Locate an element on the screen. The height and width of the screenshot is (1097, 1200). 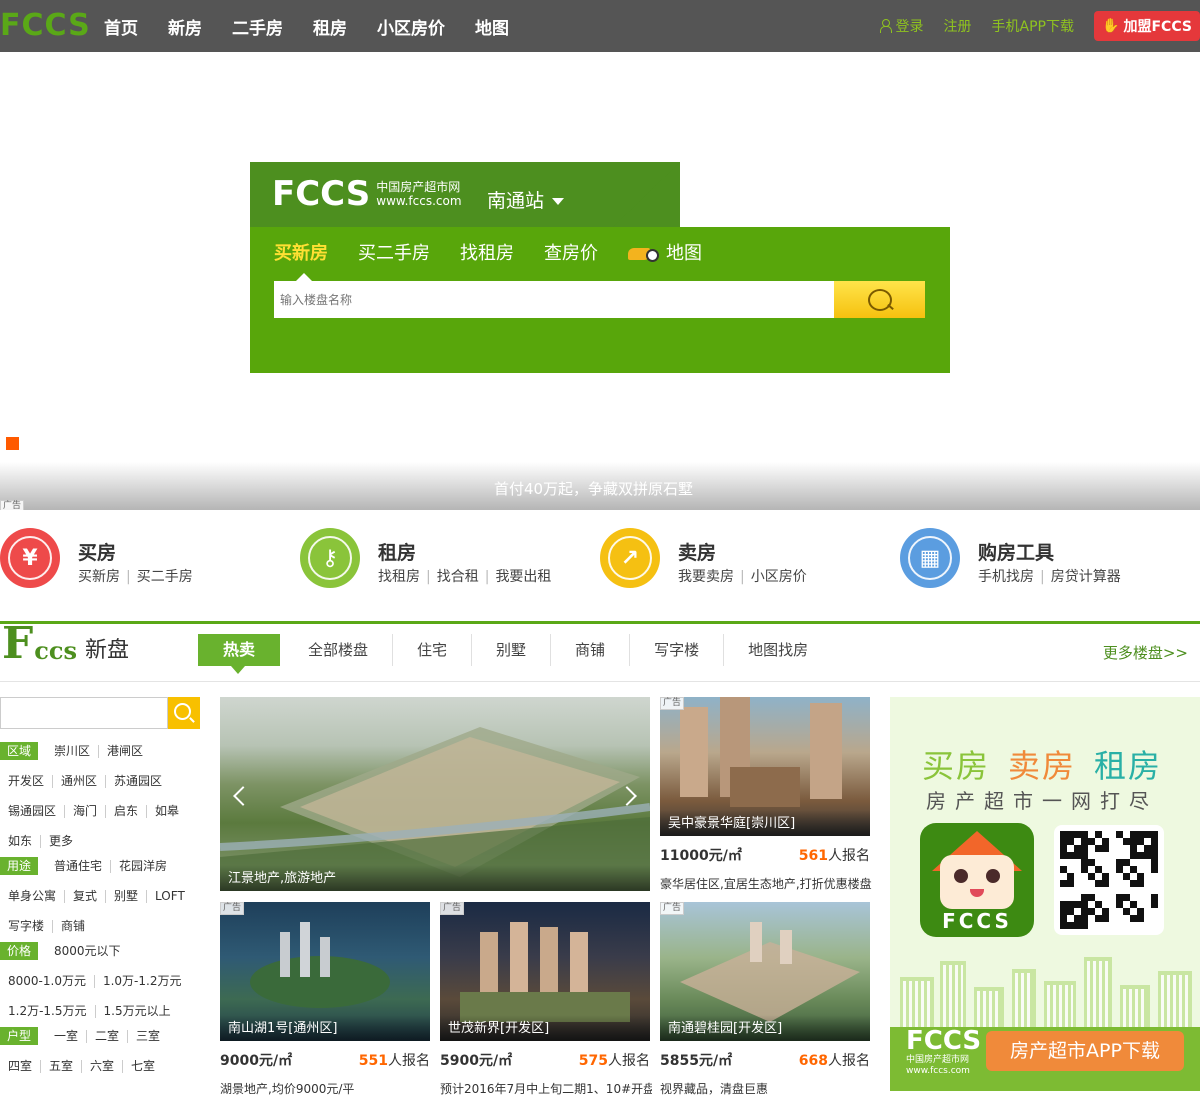
slide-indicator is located at coordinates (12, 443).